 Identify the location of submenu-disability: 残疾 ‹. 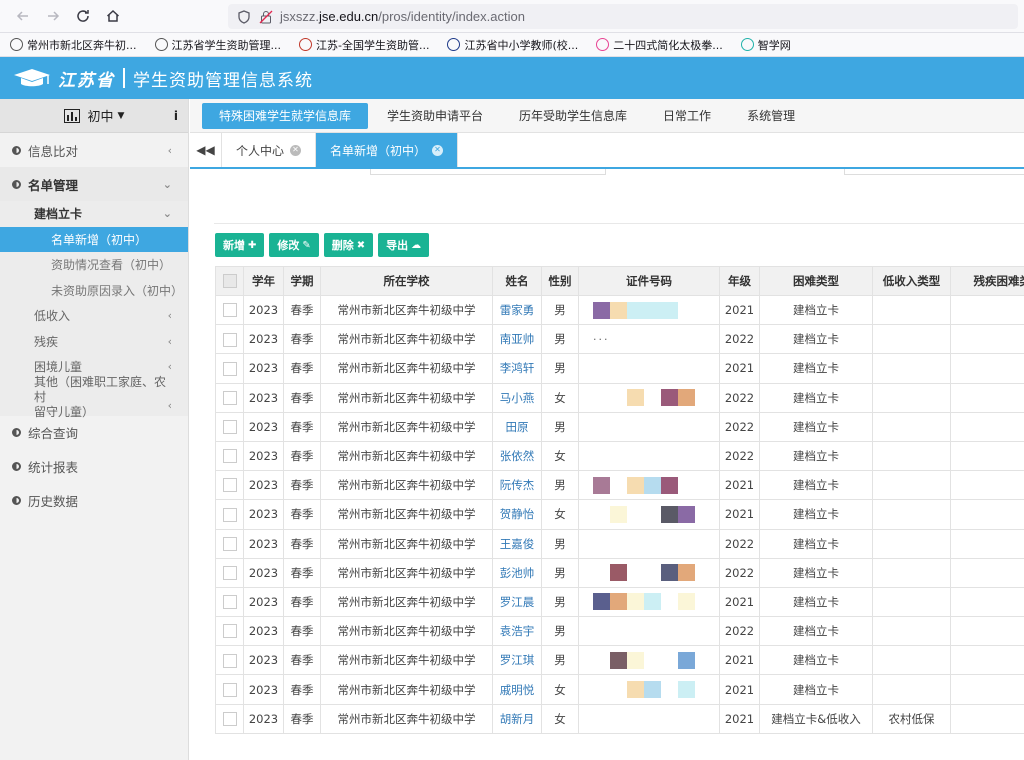
(94, 342).